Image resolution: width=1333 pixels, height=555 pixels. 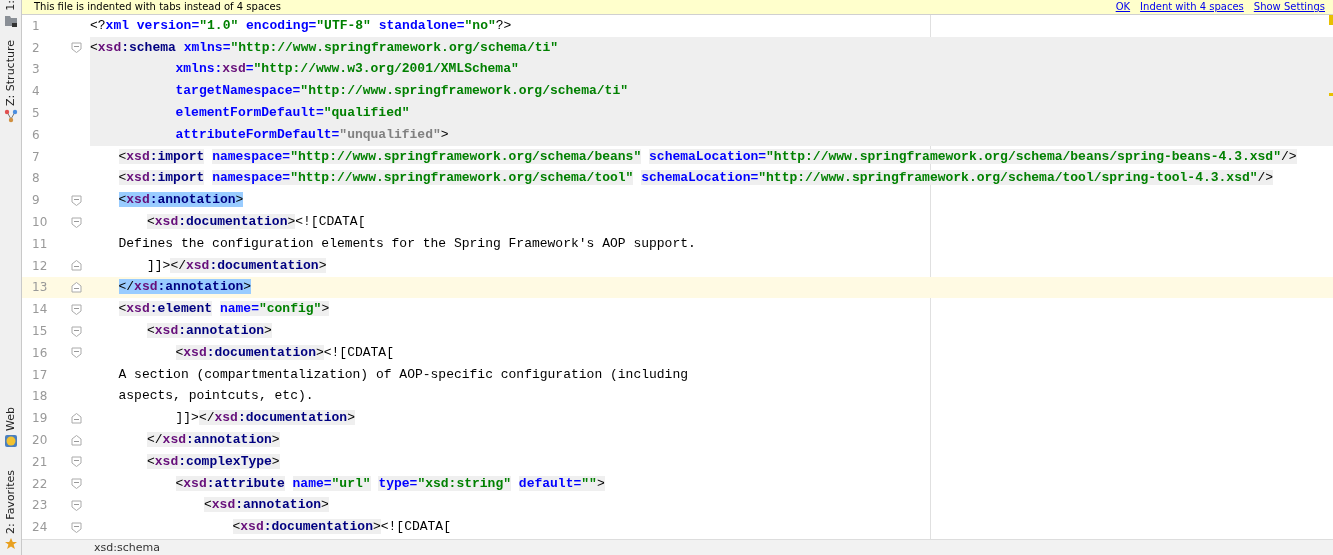 I want to click on line-number: 24, so click(x=40, y=527).